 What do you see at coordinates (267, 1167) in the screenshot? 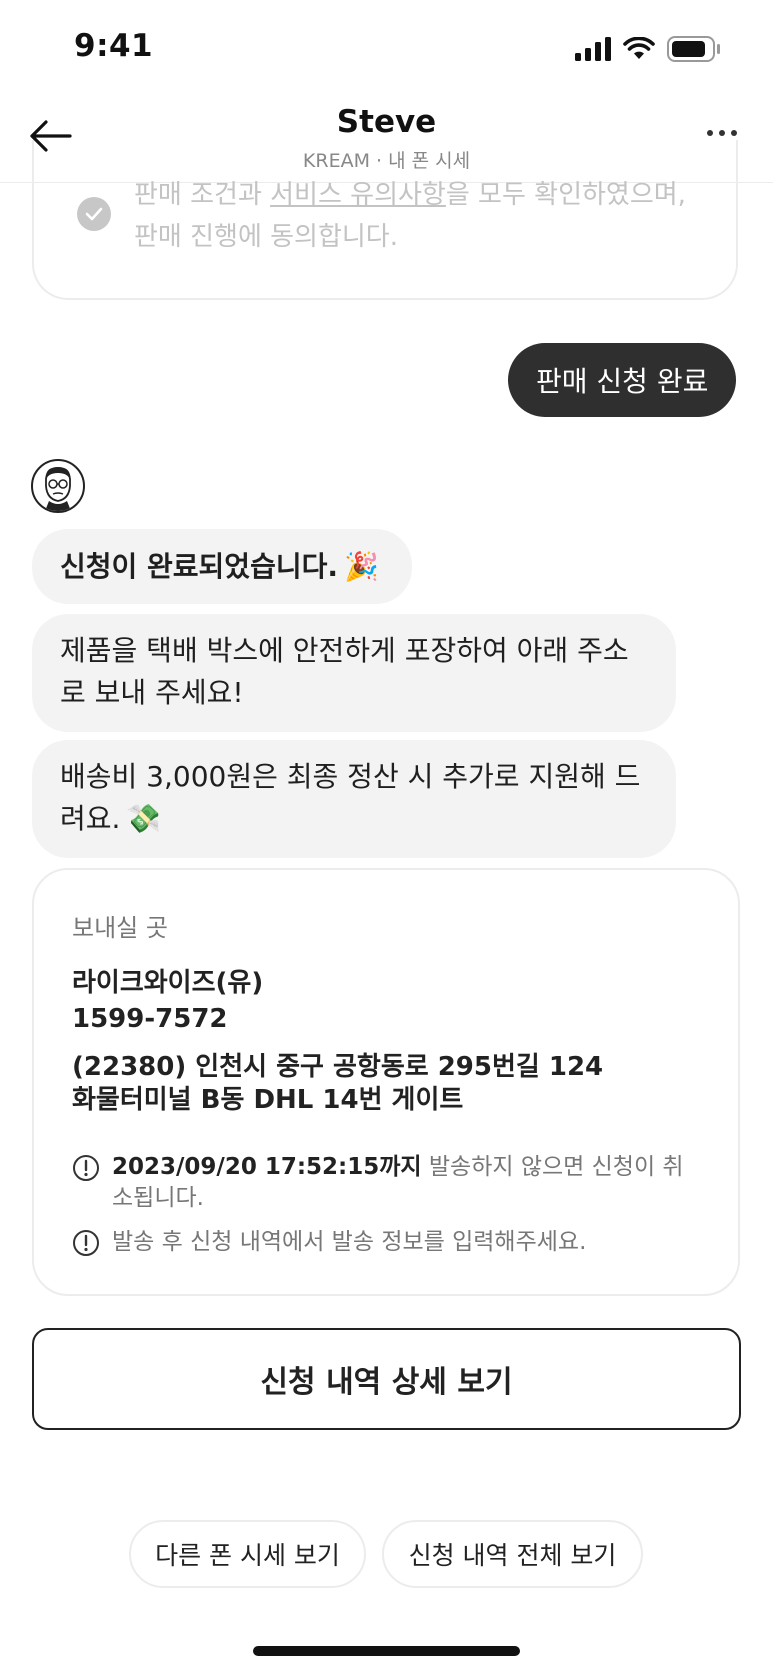
I see `deadline-datetime: 2023/09/20 17:52:15까지` at bounding box center [267, 1167].